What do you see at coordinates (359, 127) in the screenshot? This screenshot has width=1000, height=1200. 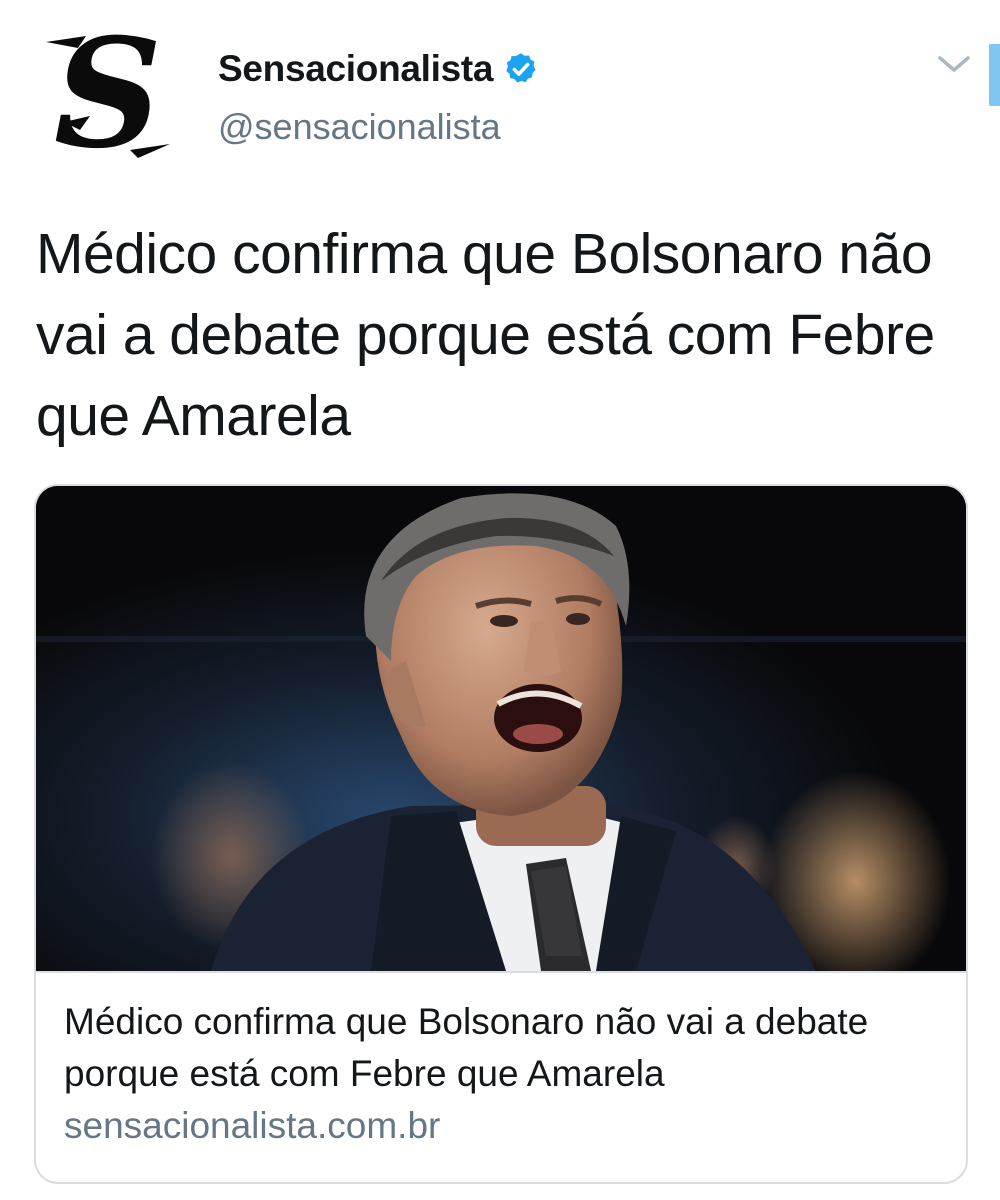 I see `handle: @sensacionalista` at bounding box center [359, 127].